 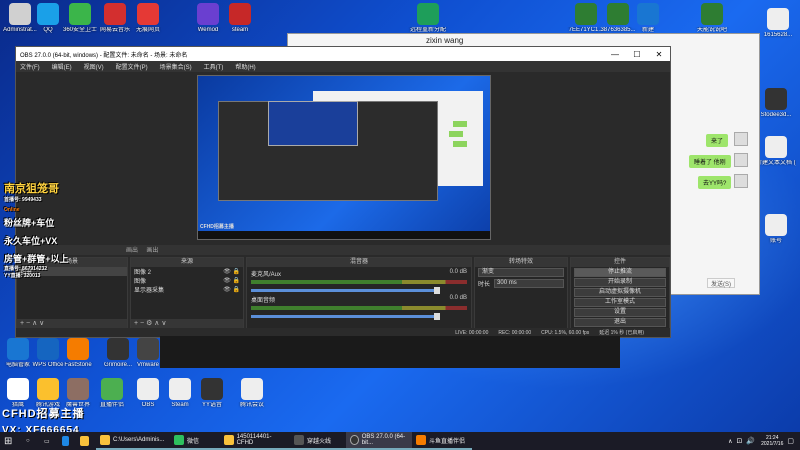 What do you see at coordinates (710, 161) in the screenshot?
I see `chat-bubble: 睡着了 他刚` at bounding box center [710, 161].